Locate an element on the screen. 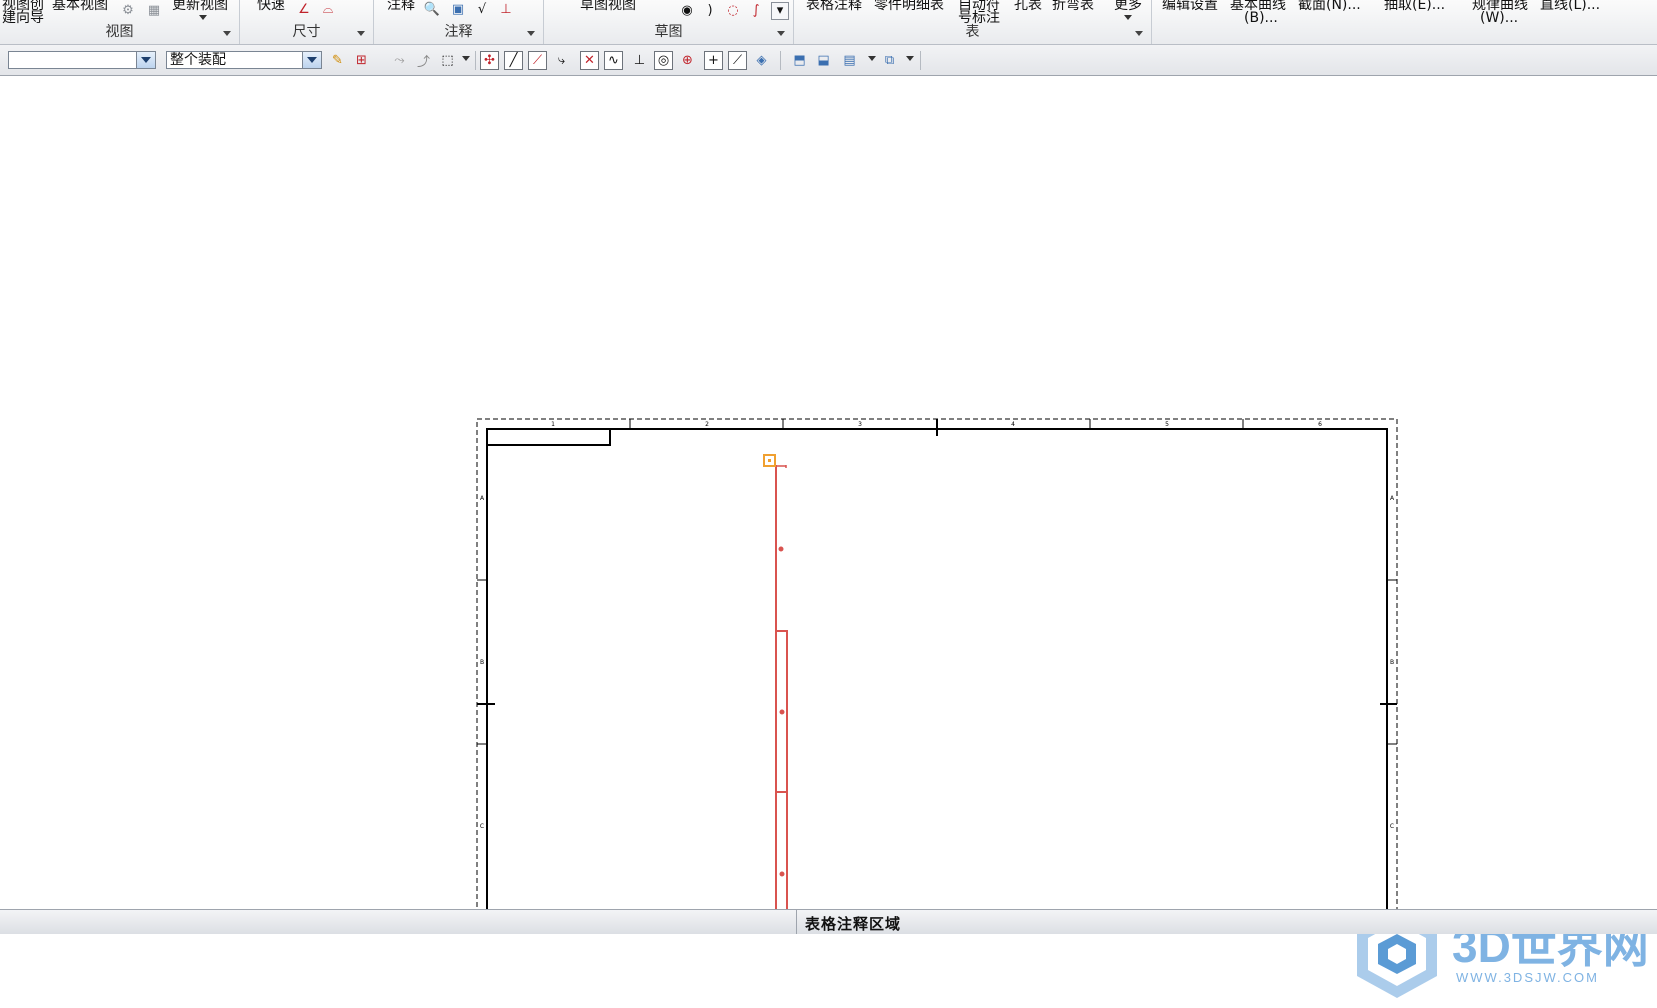  status-cell: 表格注释区域 is located at coordinates (1096, 922).